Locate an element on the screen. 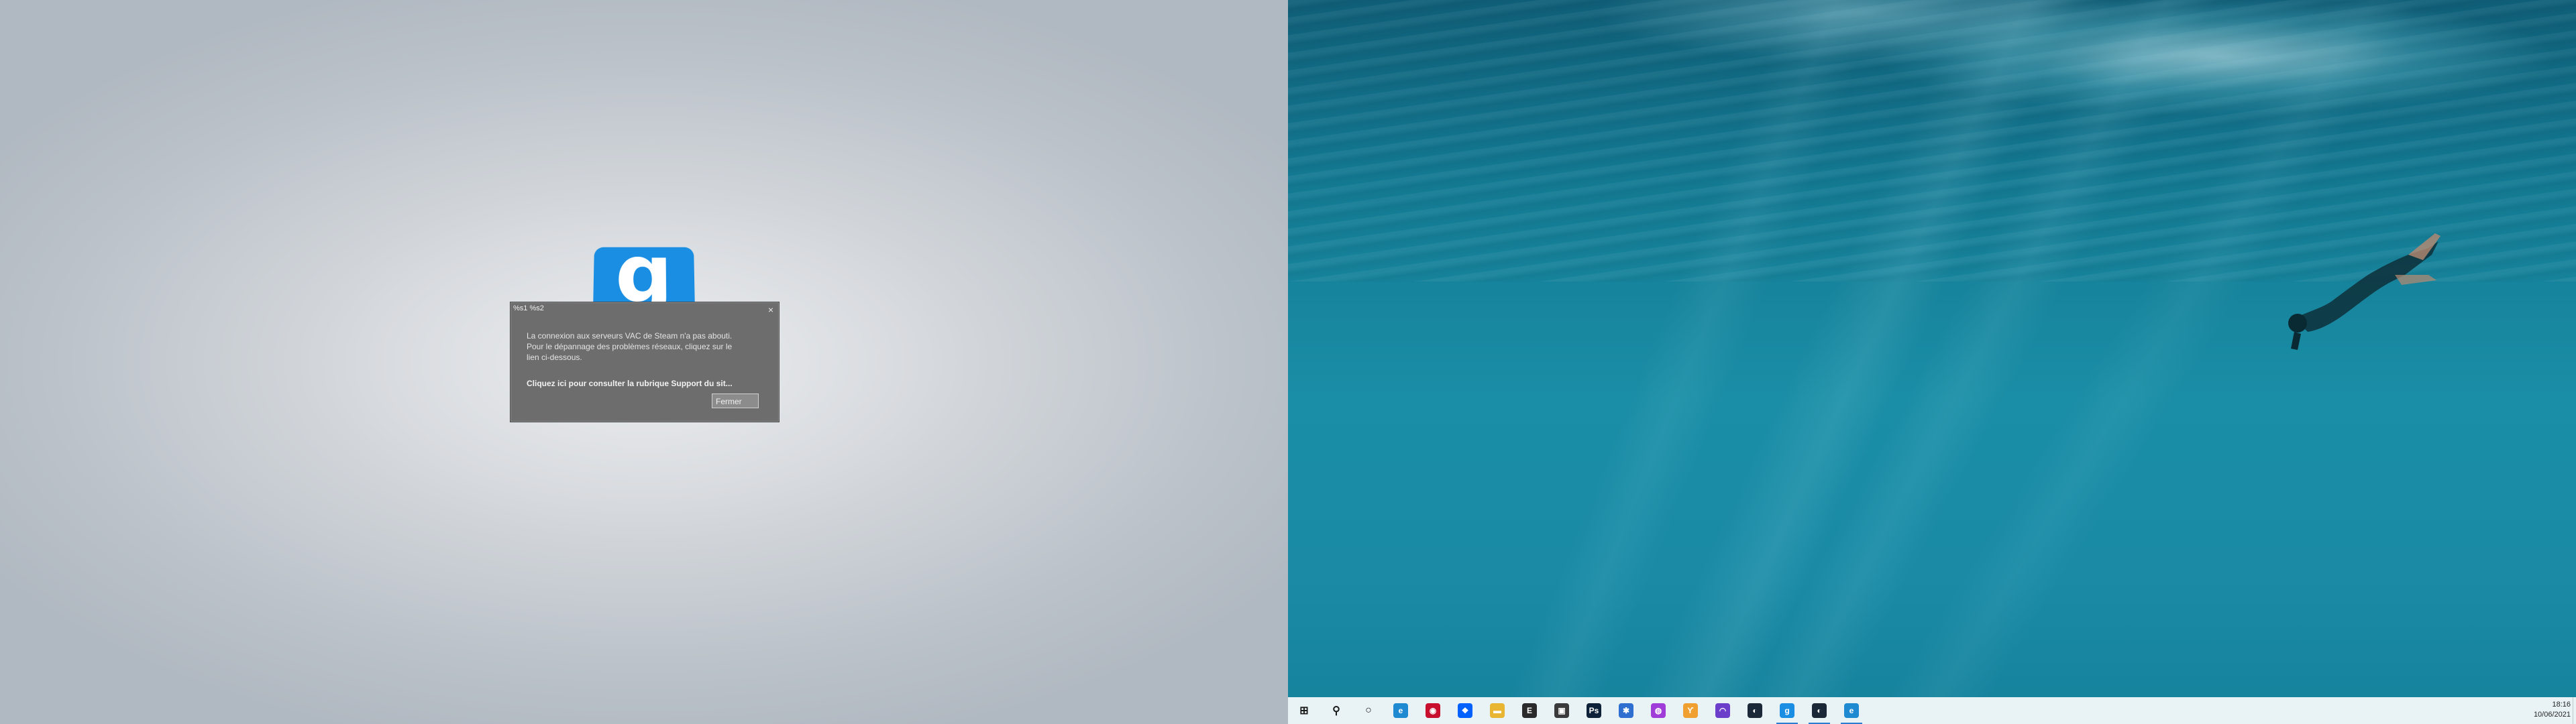  taskbar: ⊞ ⚲ ○ e ◉ ❖ ▬ E ▣ Ps ✱ ◍ ϒ ◠ ◐ g ◐ e 18:16 10/06/2021 is located at coordinates (1932, 710).